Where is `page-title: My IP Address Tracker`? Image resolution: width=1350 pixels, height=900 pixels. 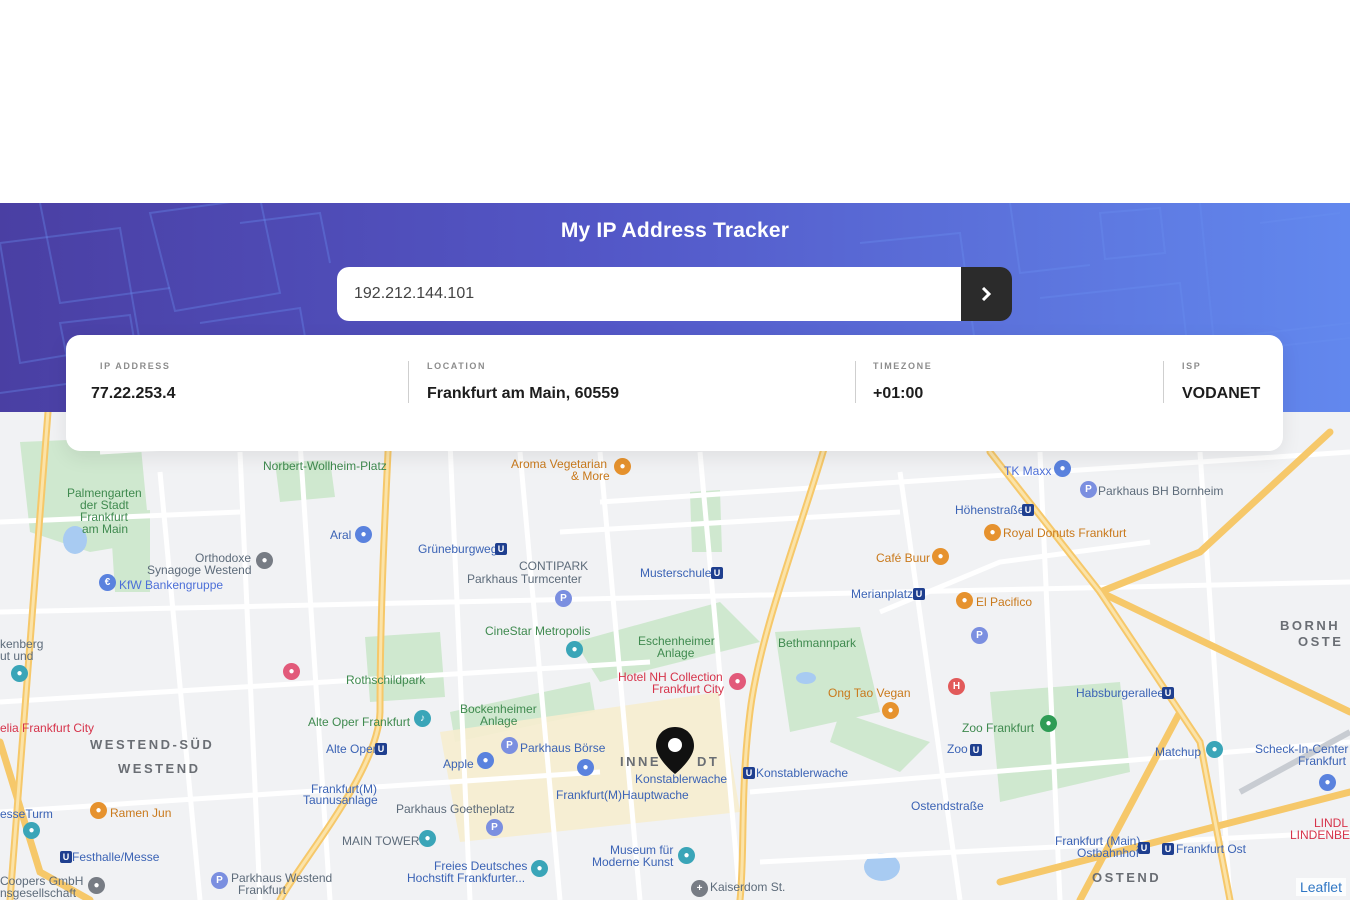
page-title: My IP Address Tracker is located at coordinates (675, 230).